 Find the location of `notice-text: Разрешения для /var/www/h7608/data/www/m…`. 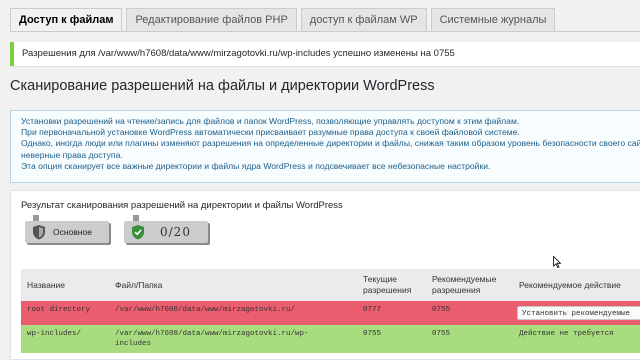

notice-text: Разрешения для /var/www/h7608/data/www/m… is located at coordinates (238, 53).